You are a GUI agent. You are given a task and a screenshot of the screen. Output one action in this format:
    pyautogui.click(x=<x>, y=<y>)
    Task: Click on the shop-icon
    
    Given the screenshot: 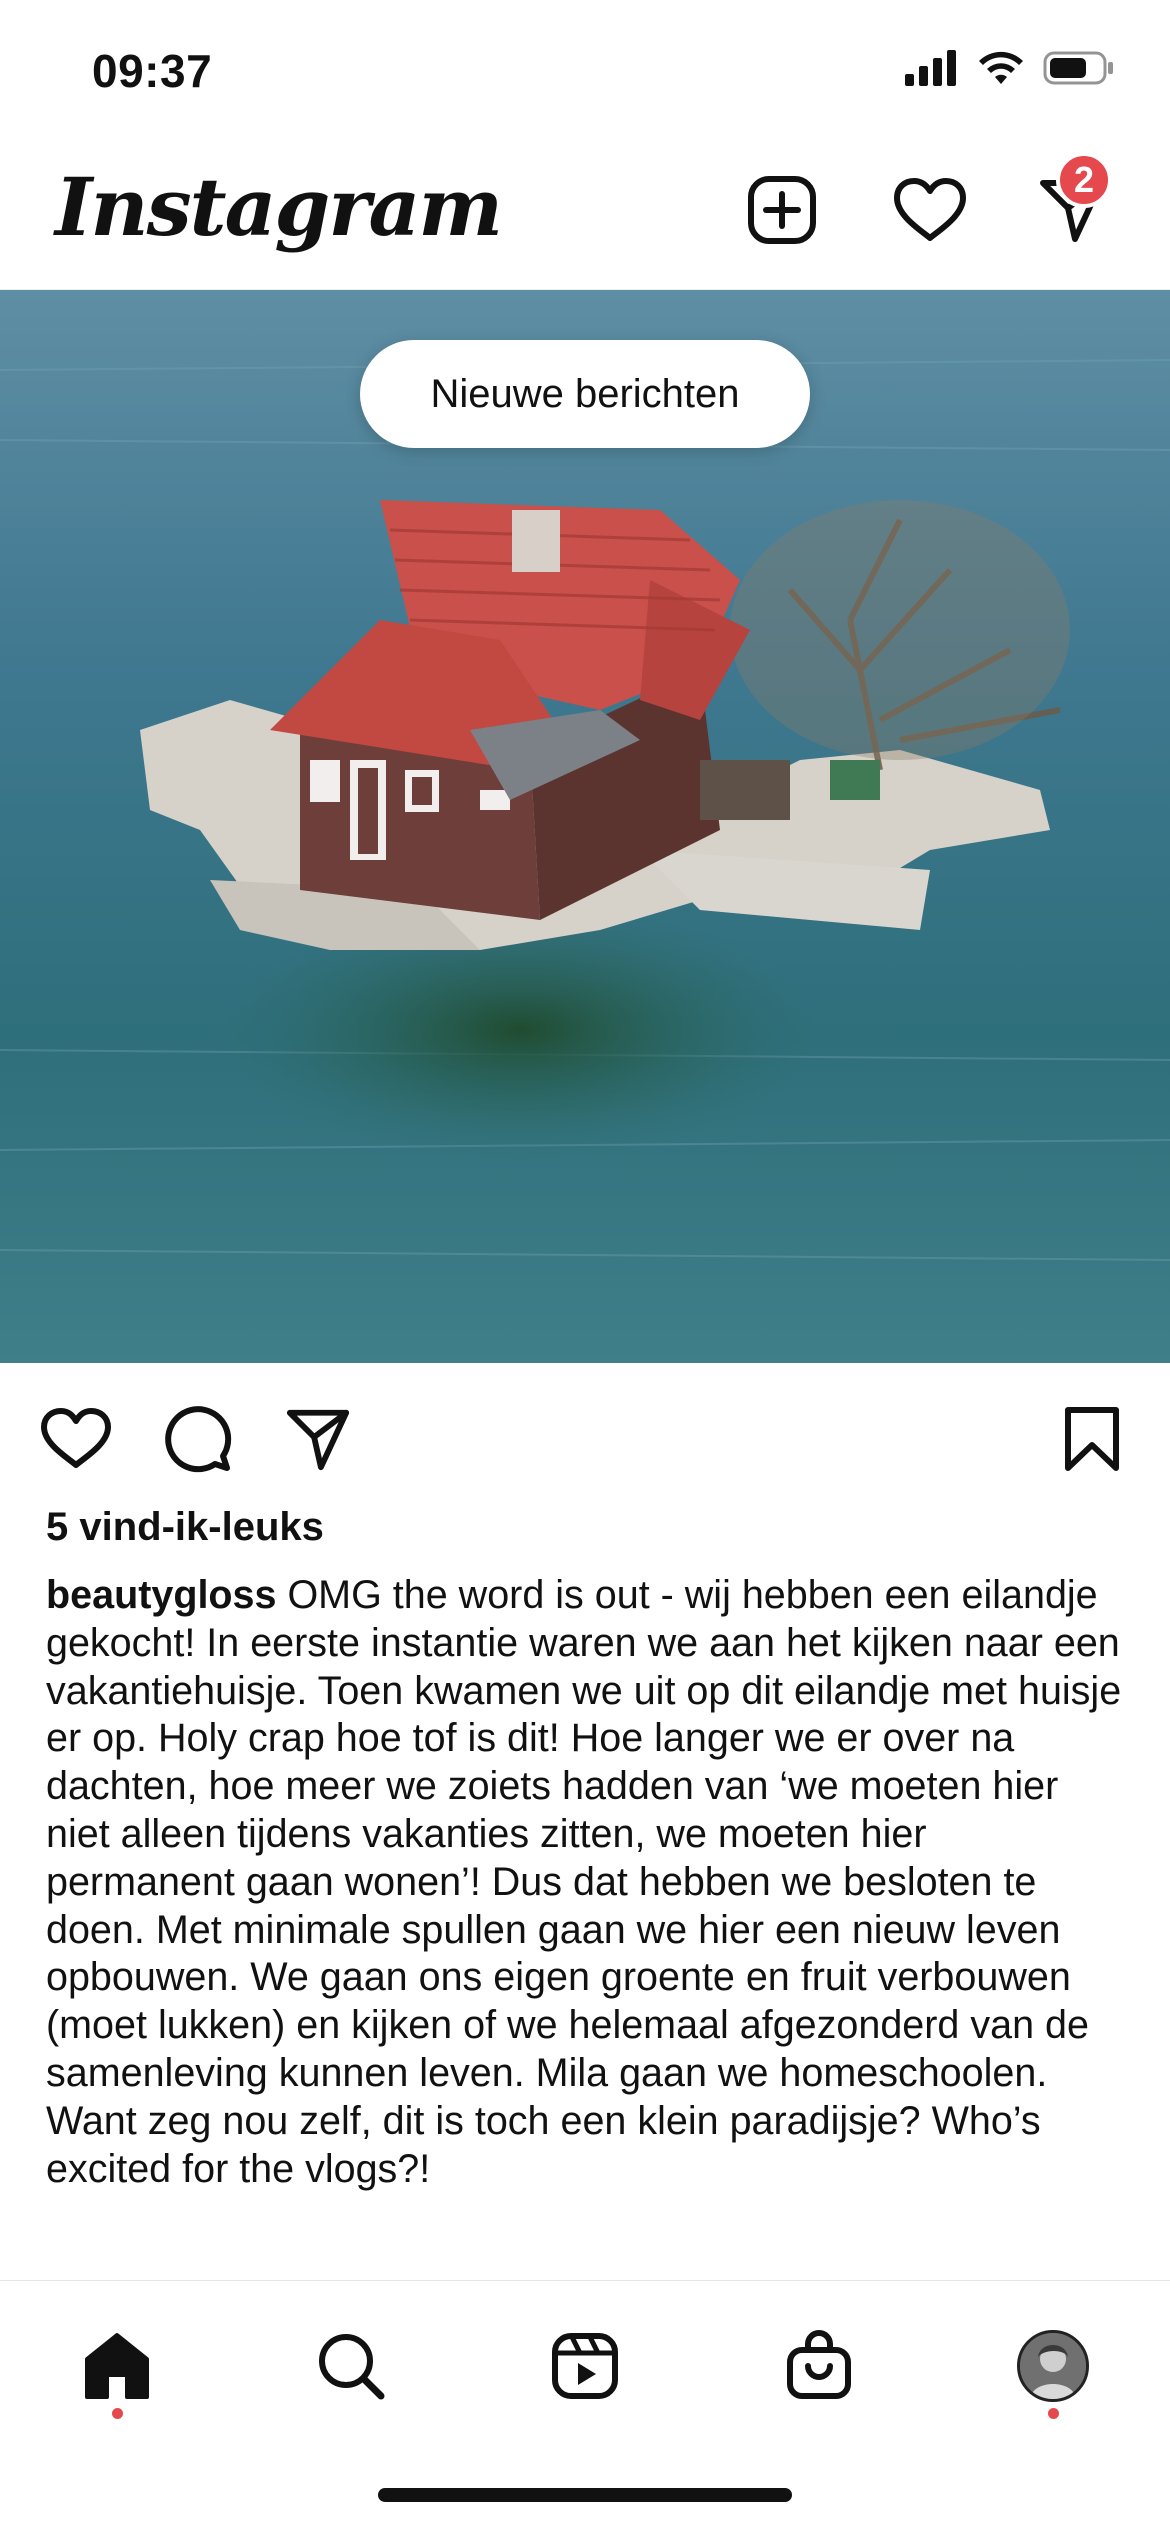 What is the action you would take?
    pyautogui.click(x=819, y=2364)
    